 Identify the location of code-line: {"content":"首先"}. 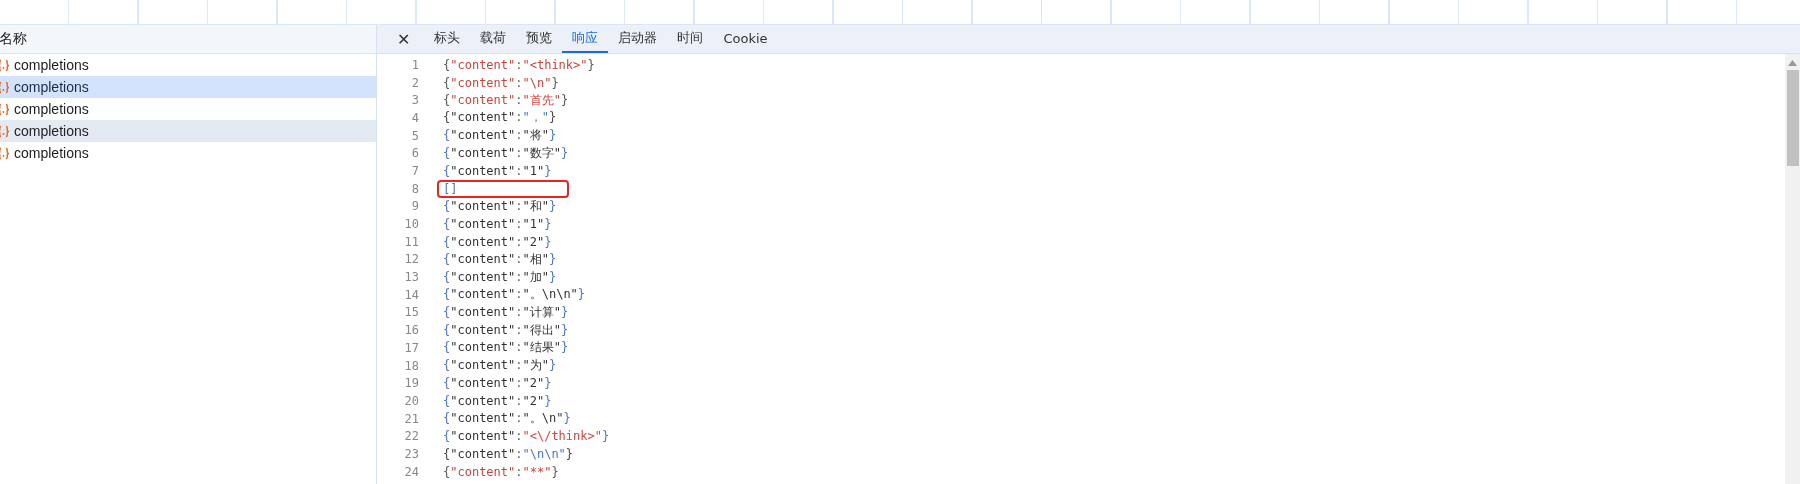
(506, 100).